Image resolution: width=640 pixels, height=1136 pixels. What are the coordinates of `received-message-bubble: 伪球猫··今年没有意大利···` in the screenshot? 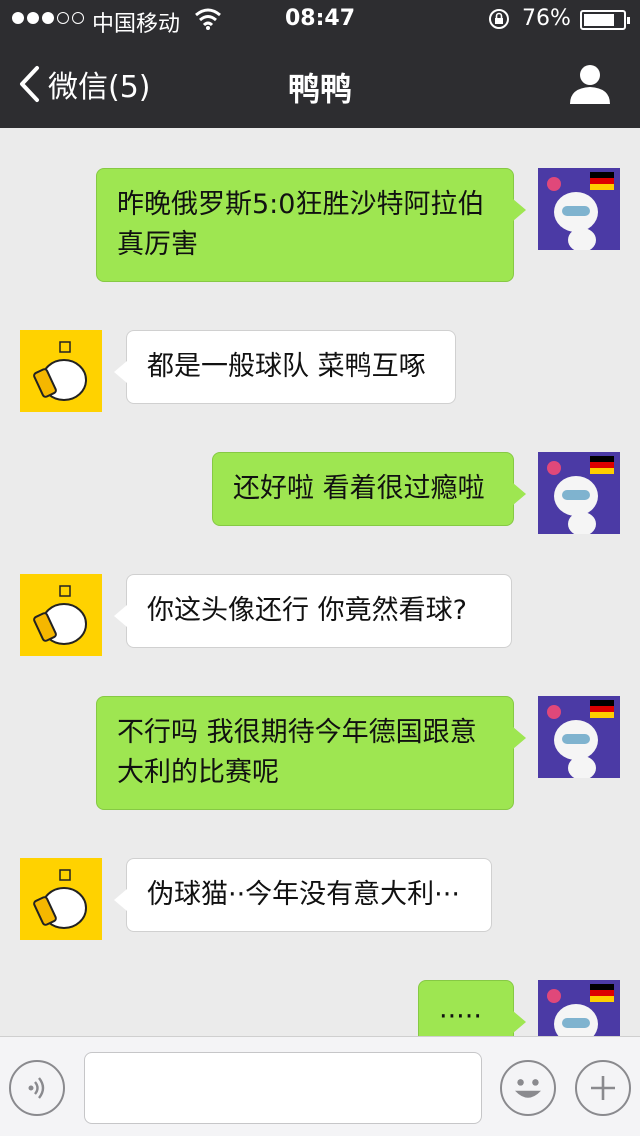 It's located at (303, 895).